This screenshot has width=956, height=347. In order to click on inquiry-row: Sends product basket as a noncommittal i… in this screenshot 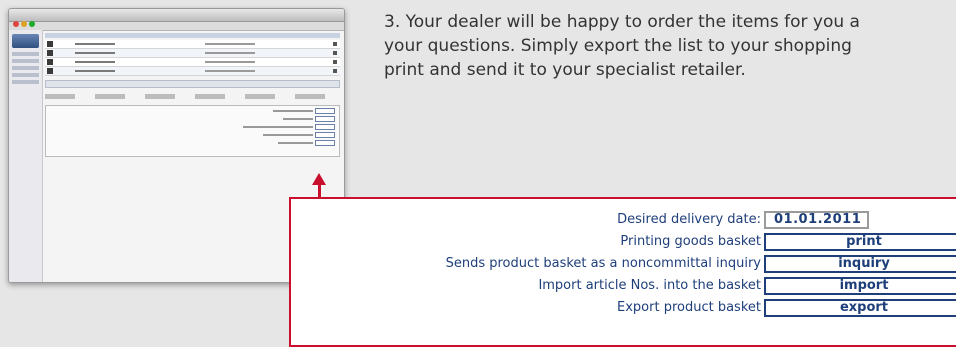, I will do `click(623, 264)`.